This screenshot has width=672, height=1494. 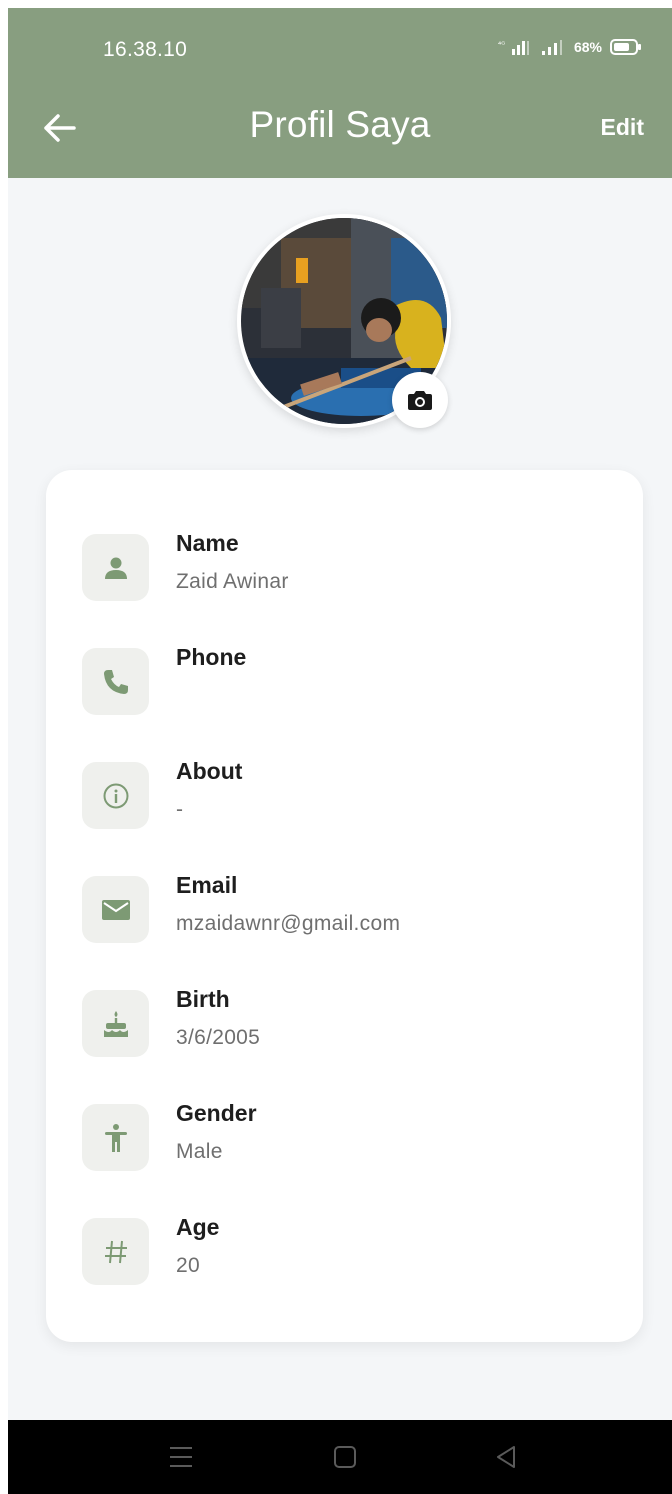 I want to click on field-value: 20, so click(x=188, y=1265).